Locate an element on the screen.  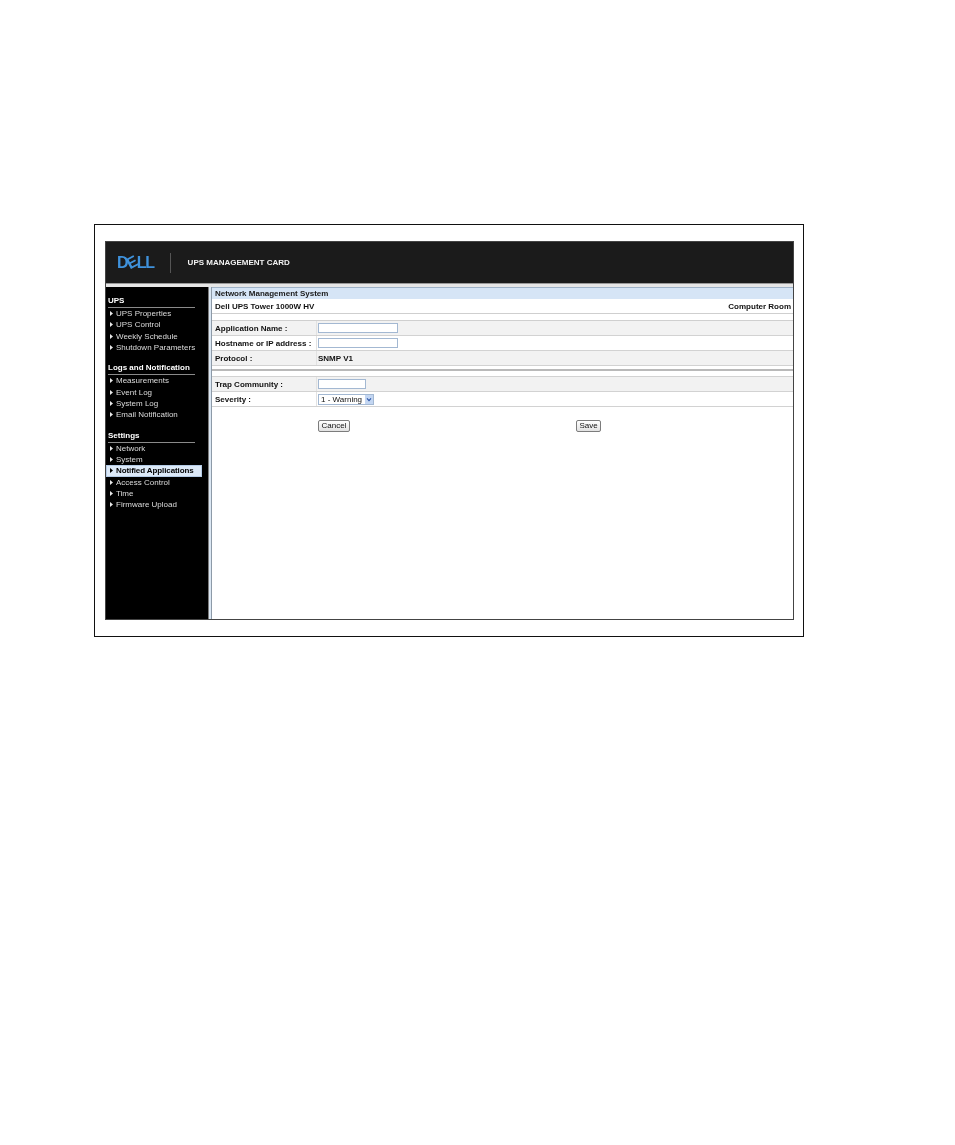
location-name: Computer Room is located at coordinates (759, 306).